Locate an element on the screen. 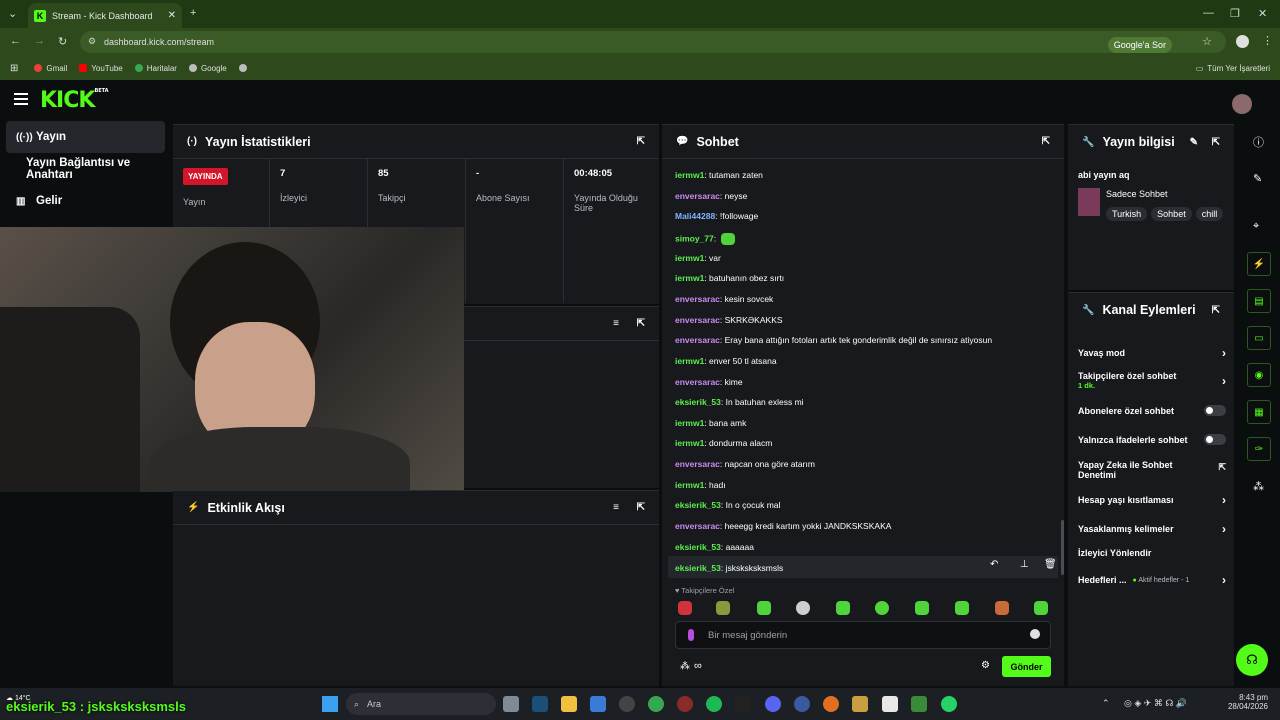  ai-moderation-row: Yapay Zeka ile Sohbet Denetimi ⇱ is located at coordinates (1152, 470).